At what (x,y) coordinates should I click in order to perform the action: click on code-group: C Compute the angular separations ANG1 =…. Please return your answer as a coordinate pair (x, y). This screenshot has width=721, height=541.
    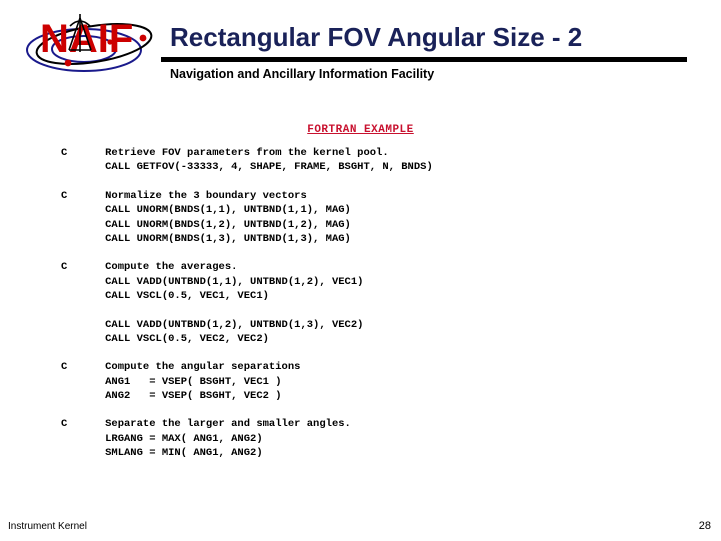
    Looking at the image, I should click on (371, 381).